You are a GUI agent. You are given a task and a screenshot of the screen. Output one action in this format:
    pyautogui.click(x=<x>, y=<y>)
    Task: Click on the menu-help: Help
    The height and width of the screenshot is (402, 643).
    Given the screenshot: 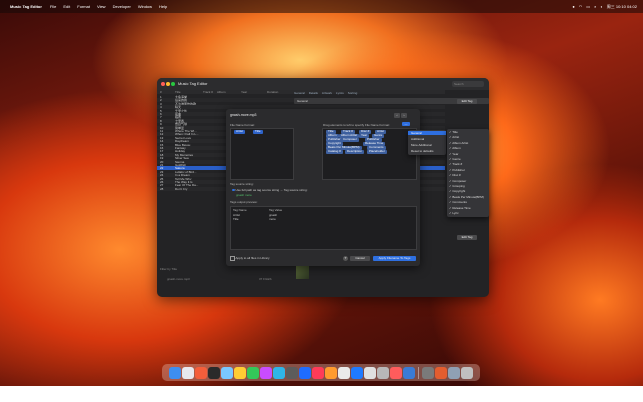 What is the action you would take?
    pyautogui.click(x=163, y=6)
    